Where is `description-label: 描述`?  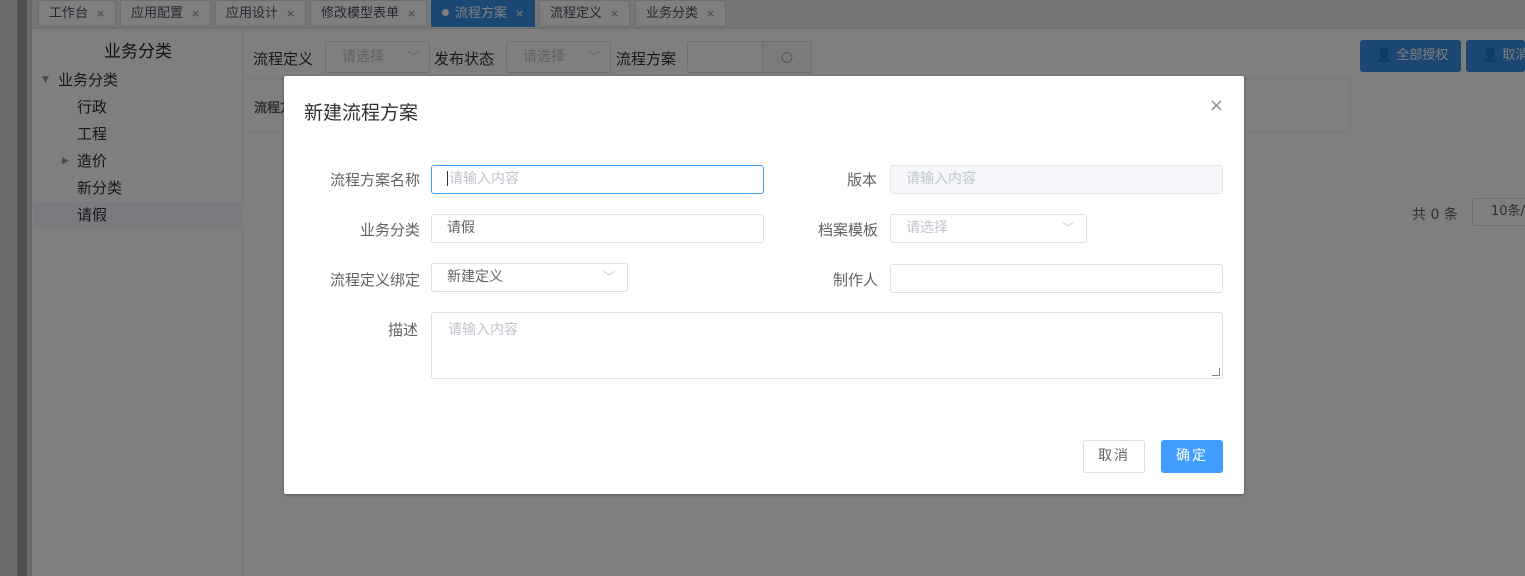
description-label: 描述 is located at coordinates (403, 330).